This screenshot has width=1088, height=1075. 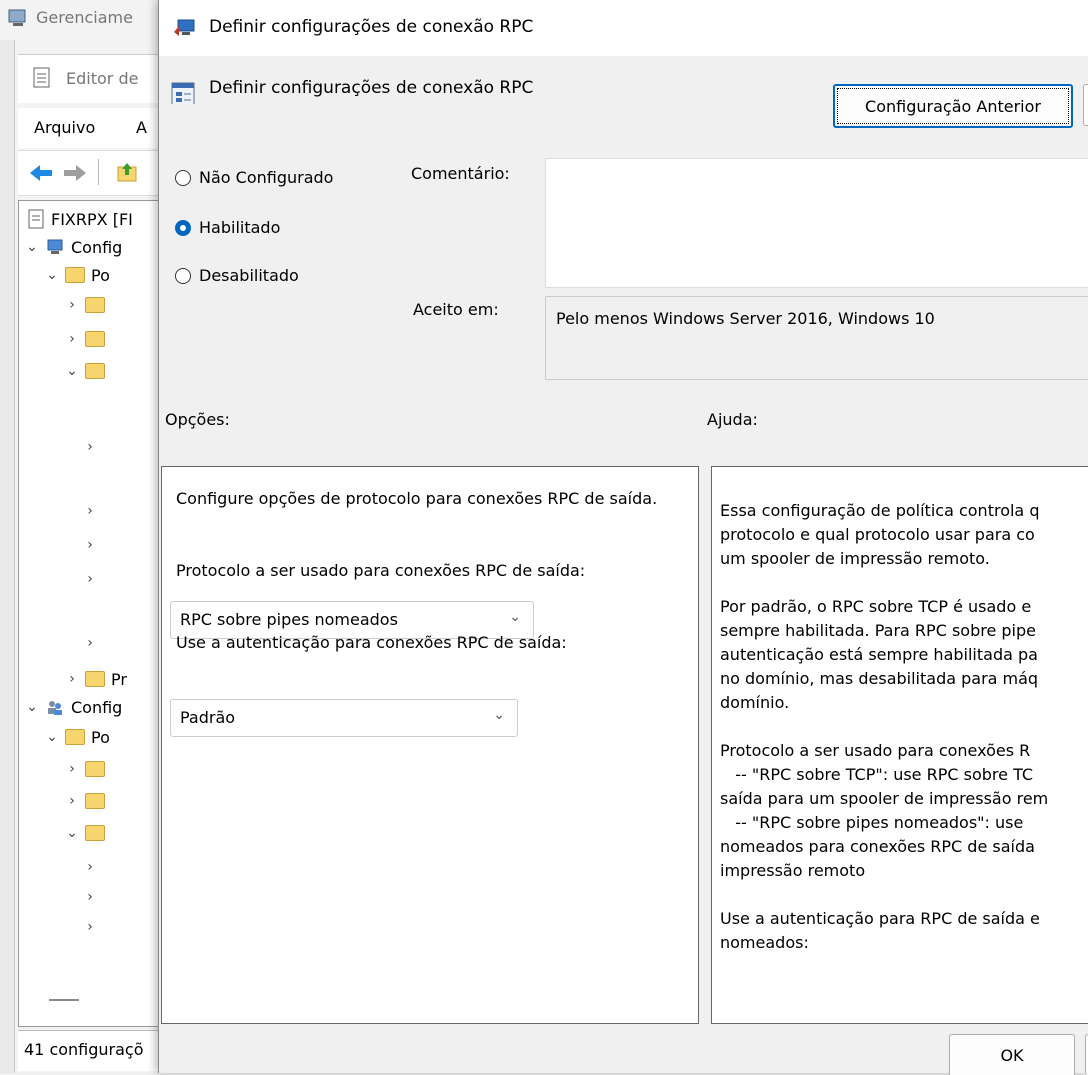 I want to click on background-titlebar: Gerenciame, so click(x=80, y=19).